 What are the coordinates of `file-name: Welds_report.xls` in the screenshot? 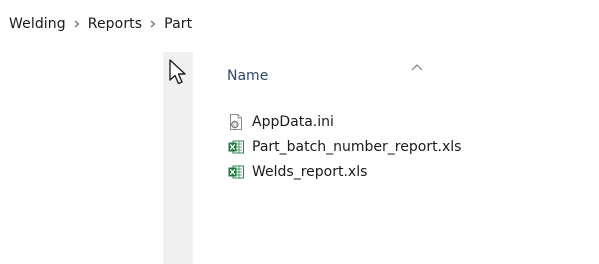 It's located at (310, 171).